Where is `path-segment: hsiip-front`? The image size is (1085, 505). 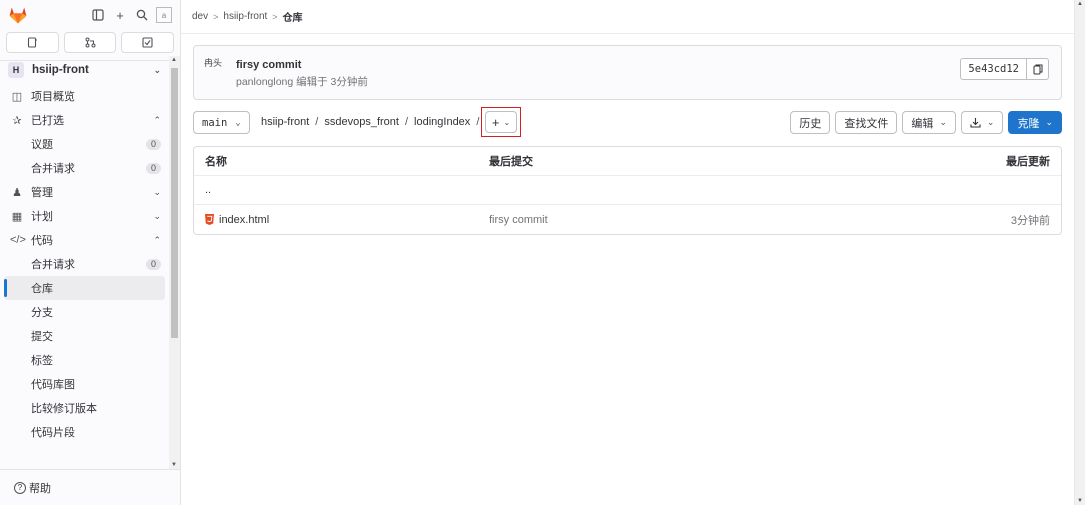 path-segment: hsiip-front is located at coordinates (285, 122).